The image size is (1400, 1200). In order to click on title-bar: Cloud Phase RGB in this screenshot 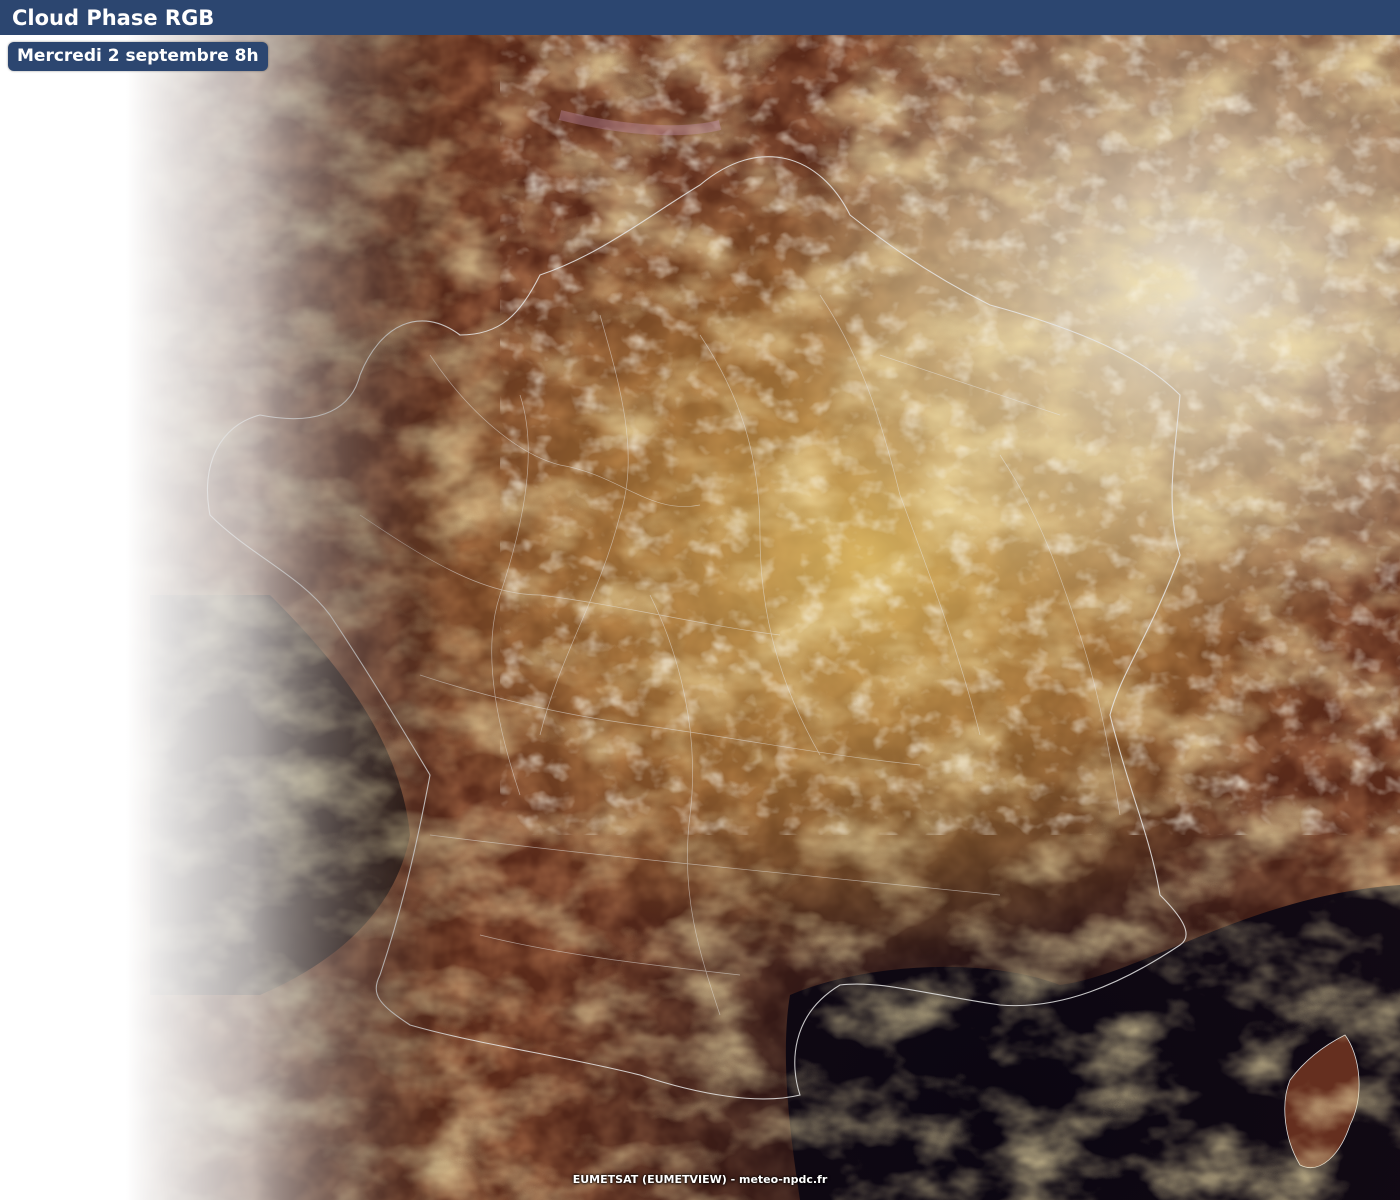, I will do `click(700, 17)`.